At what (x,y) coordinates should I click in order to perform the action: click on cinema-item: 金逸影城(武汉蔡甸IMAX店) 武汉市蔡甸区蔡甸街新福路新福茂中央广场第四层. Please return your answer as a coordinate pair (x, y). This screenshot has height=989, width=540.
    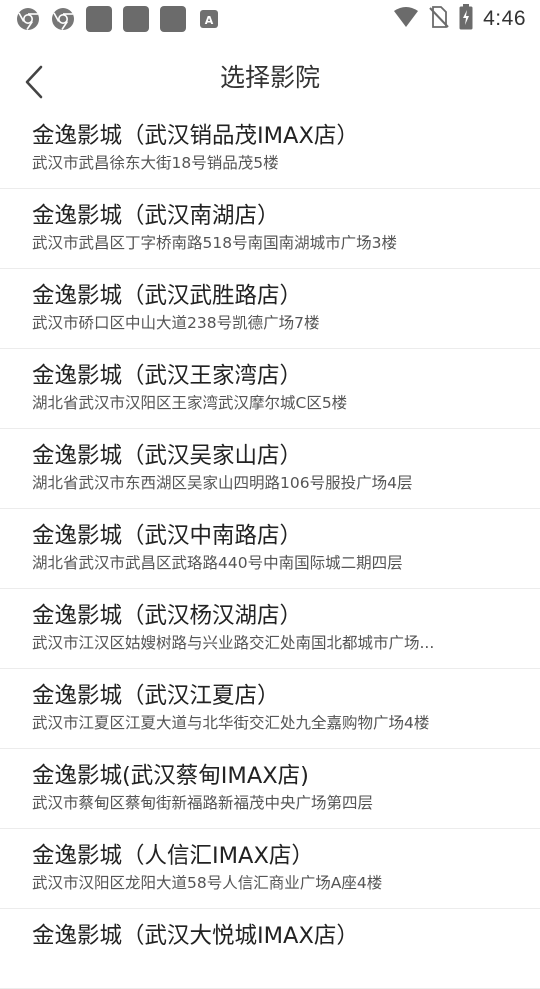
    Looking at the image, I should click on (270, 789).